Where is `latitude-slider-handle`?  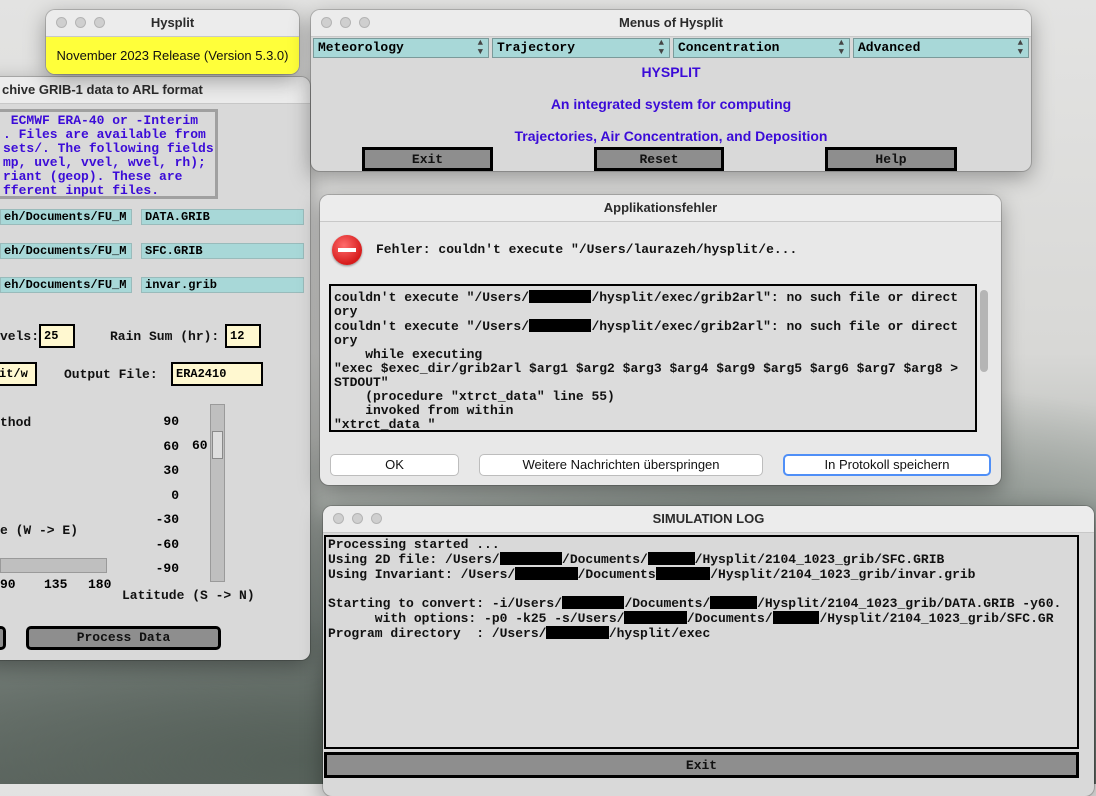 latitude-slider-handle is located at coordinates (217, 445).